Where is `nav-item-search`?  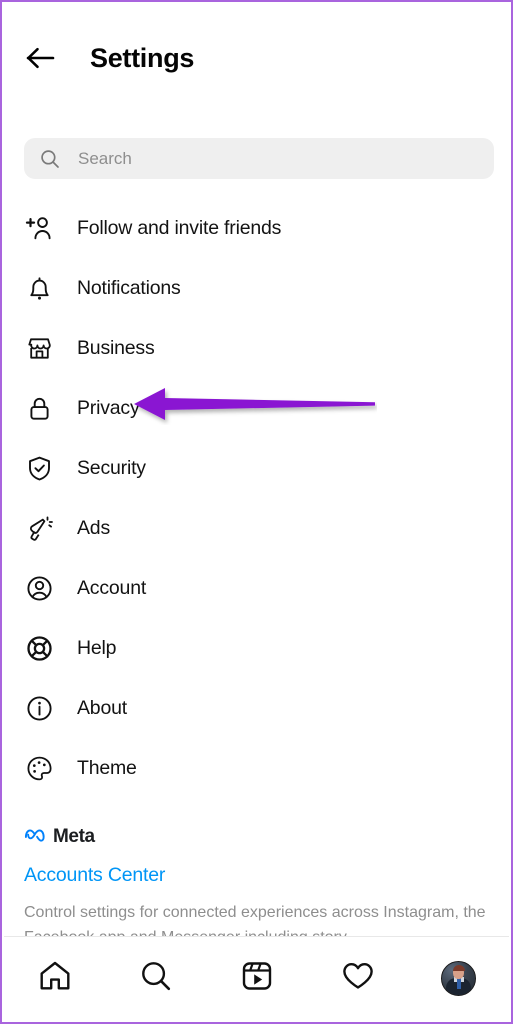 nav-item-search is located at coordinates (156, 979).